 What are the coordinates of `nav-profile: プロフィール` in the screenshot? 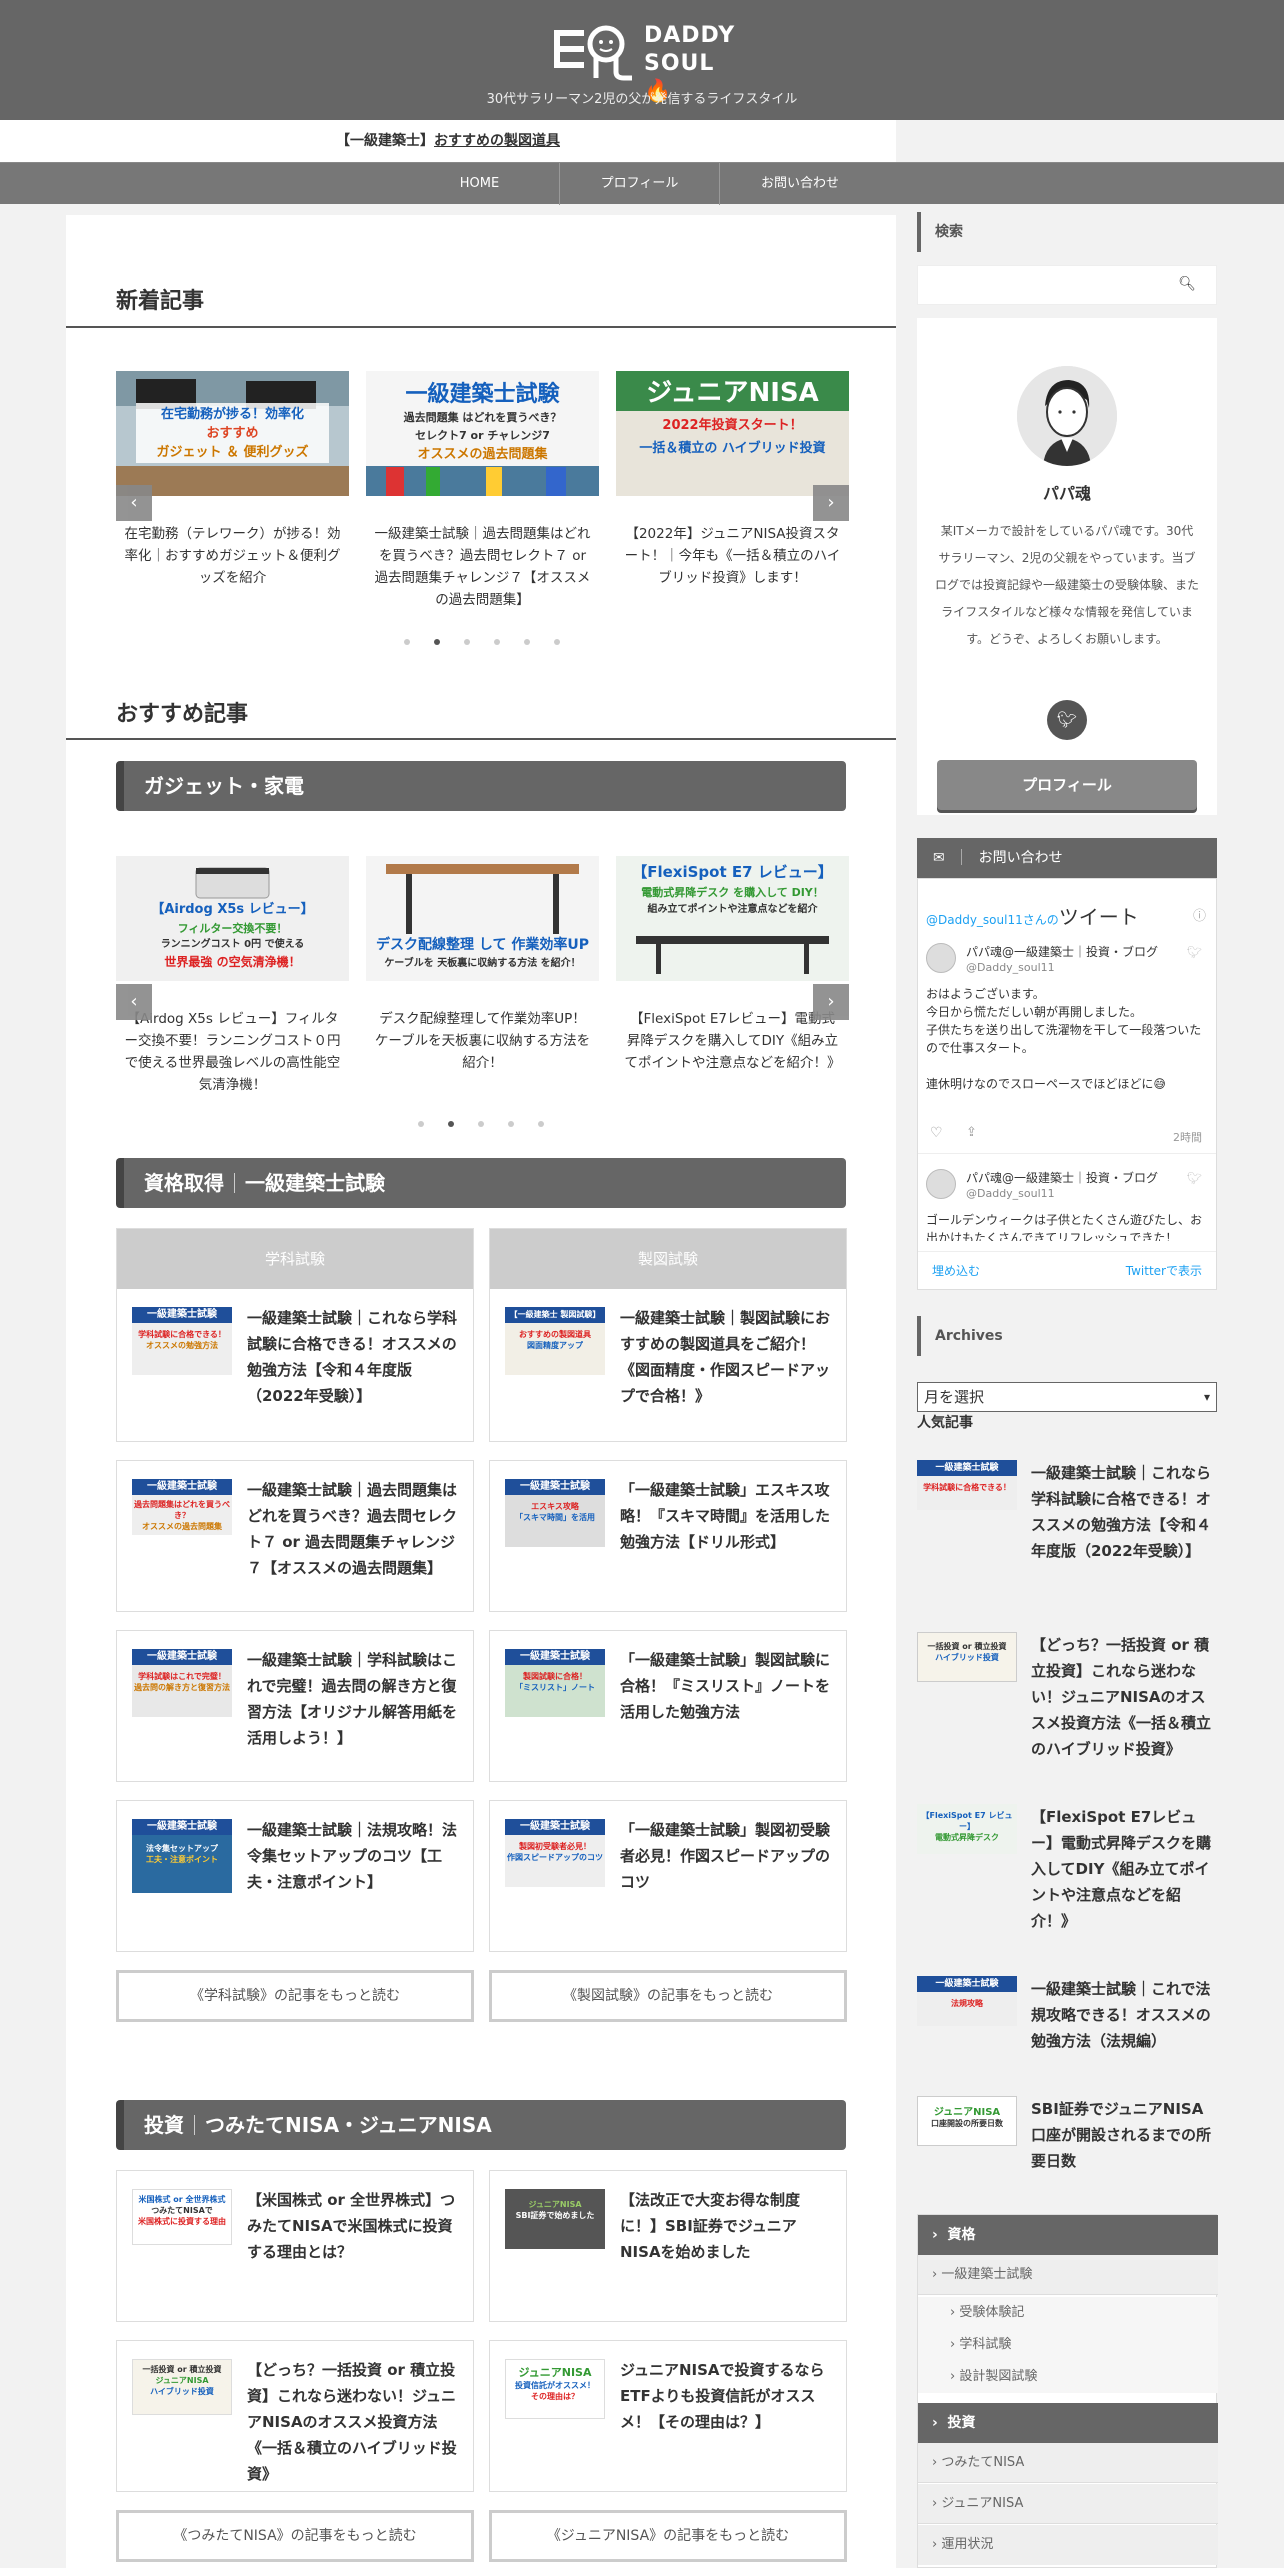 It's located at (640, 184).